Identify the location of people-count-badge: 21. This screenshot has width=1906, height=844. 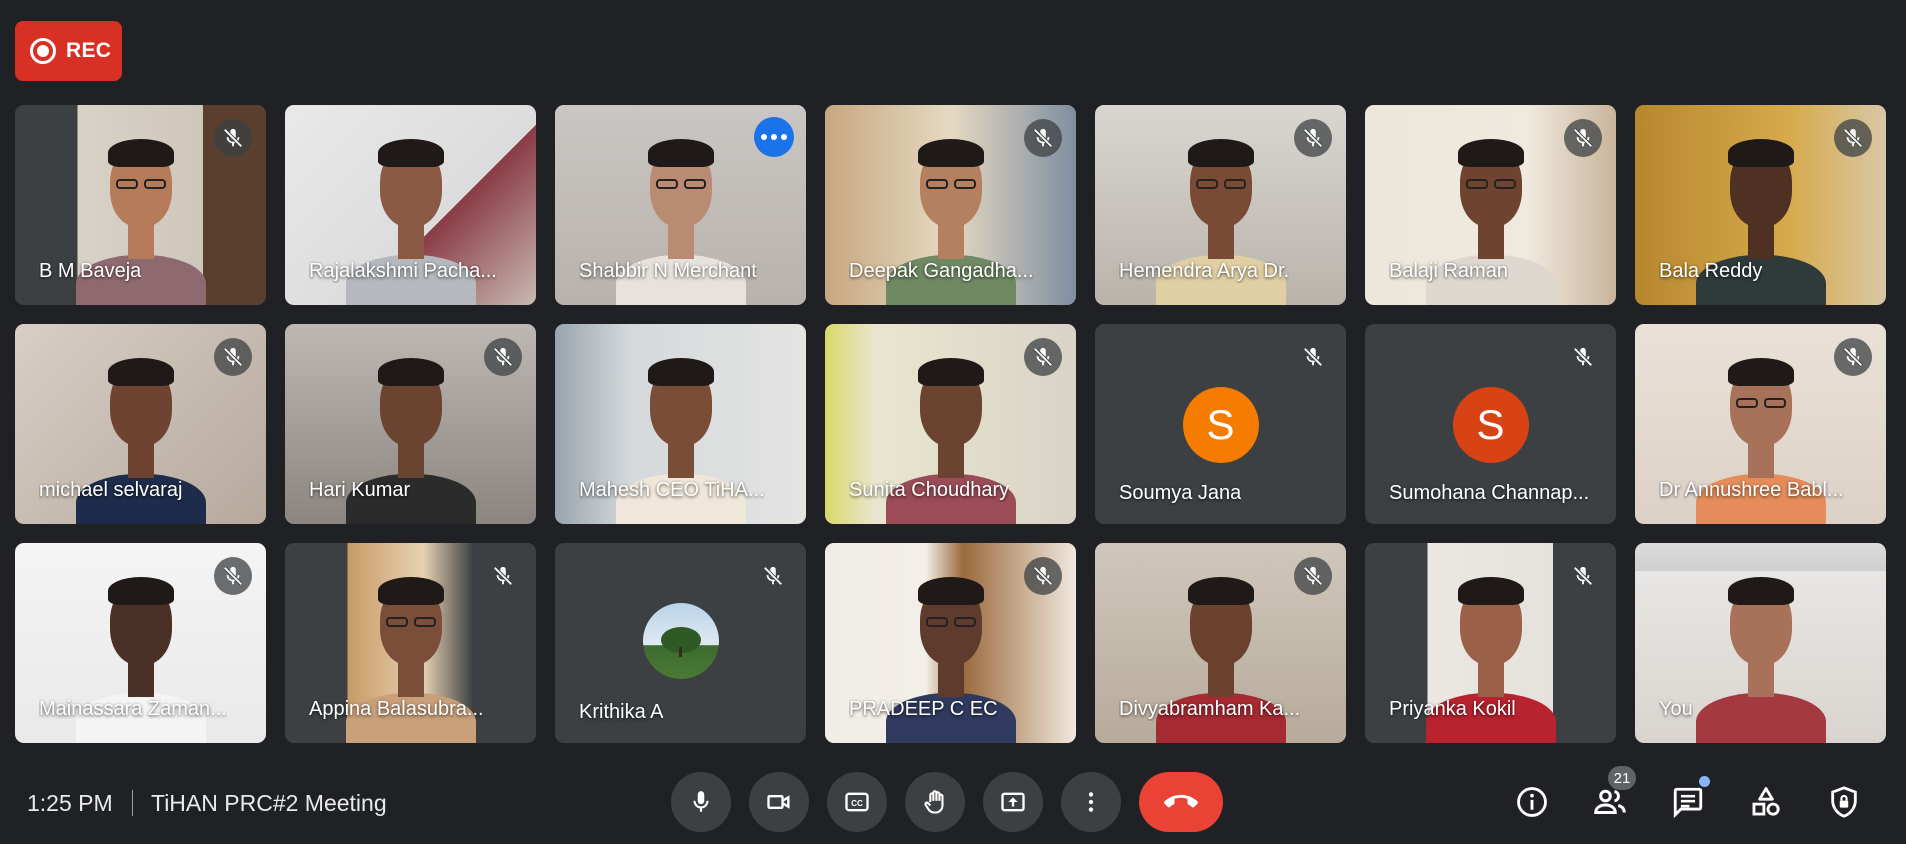
(1622, 778).